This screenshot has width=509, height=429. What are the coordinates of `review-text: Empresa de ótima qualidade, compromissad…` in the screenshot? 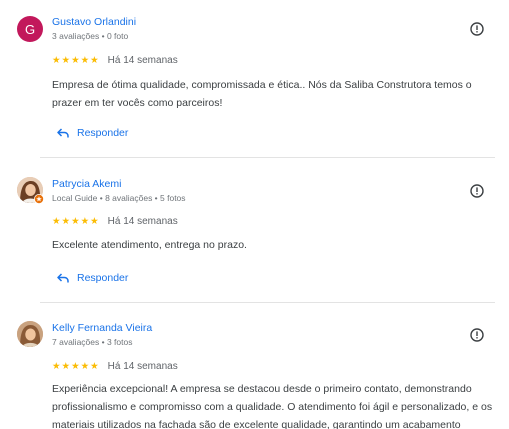 It's located at (262, 94).